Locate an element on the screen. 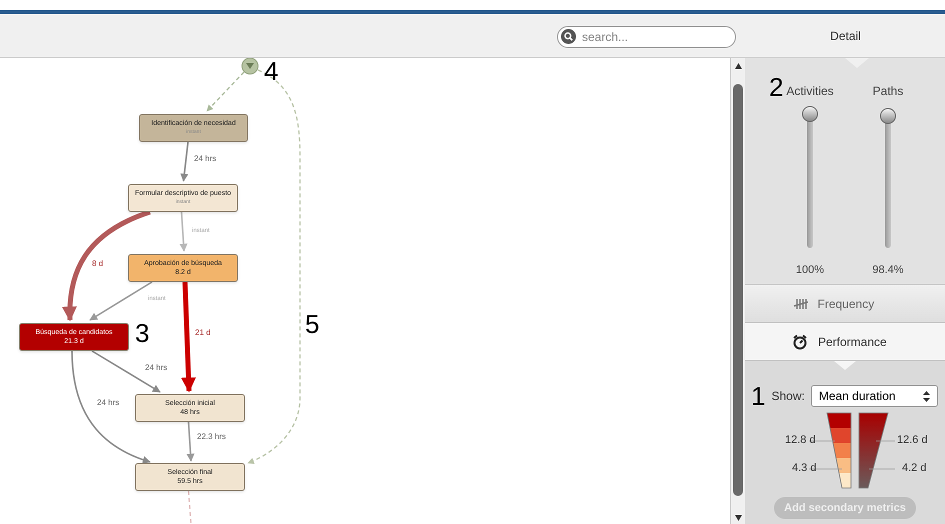 The height and width of the screenshot is (524, 945). slider-label: Paths is located at coordinates (888, 91).